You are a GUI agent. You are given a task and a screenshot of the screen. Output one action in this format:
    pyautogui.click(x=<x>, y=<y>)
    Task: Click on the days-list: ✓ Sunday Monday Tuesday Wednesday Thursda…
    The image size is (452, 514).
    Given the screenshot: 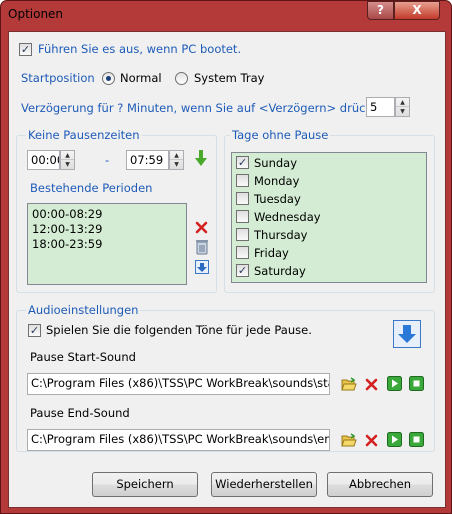 What is the action you would take?
    pyautogui.click(x=329, y=217)
    